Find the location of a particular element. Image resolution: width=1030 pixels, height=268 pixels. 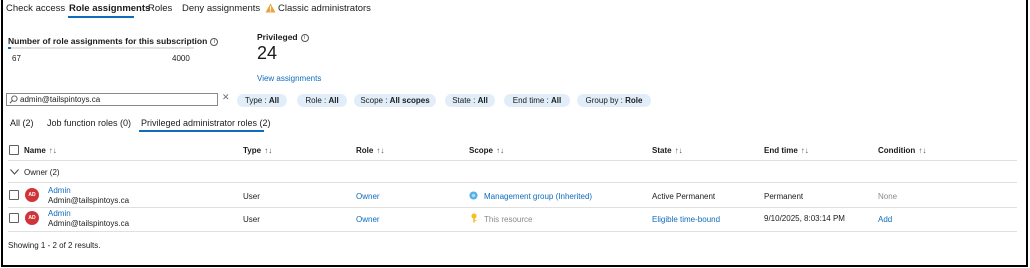

column-header-name: Name ↑↓ is located at coordinates (40, 150).